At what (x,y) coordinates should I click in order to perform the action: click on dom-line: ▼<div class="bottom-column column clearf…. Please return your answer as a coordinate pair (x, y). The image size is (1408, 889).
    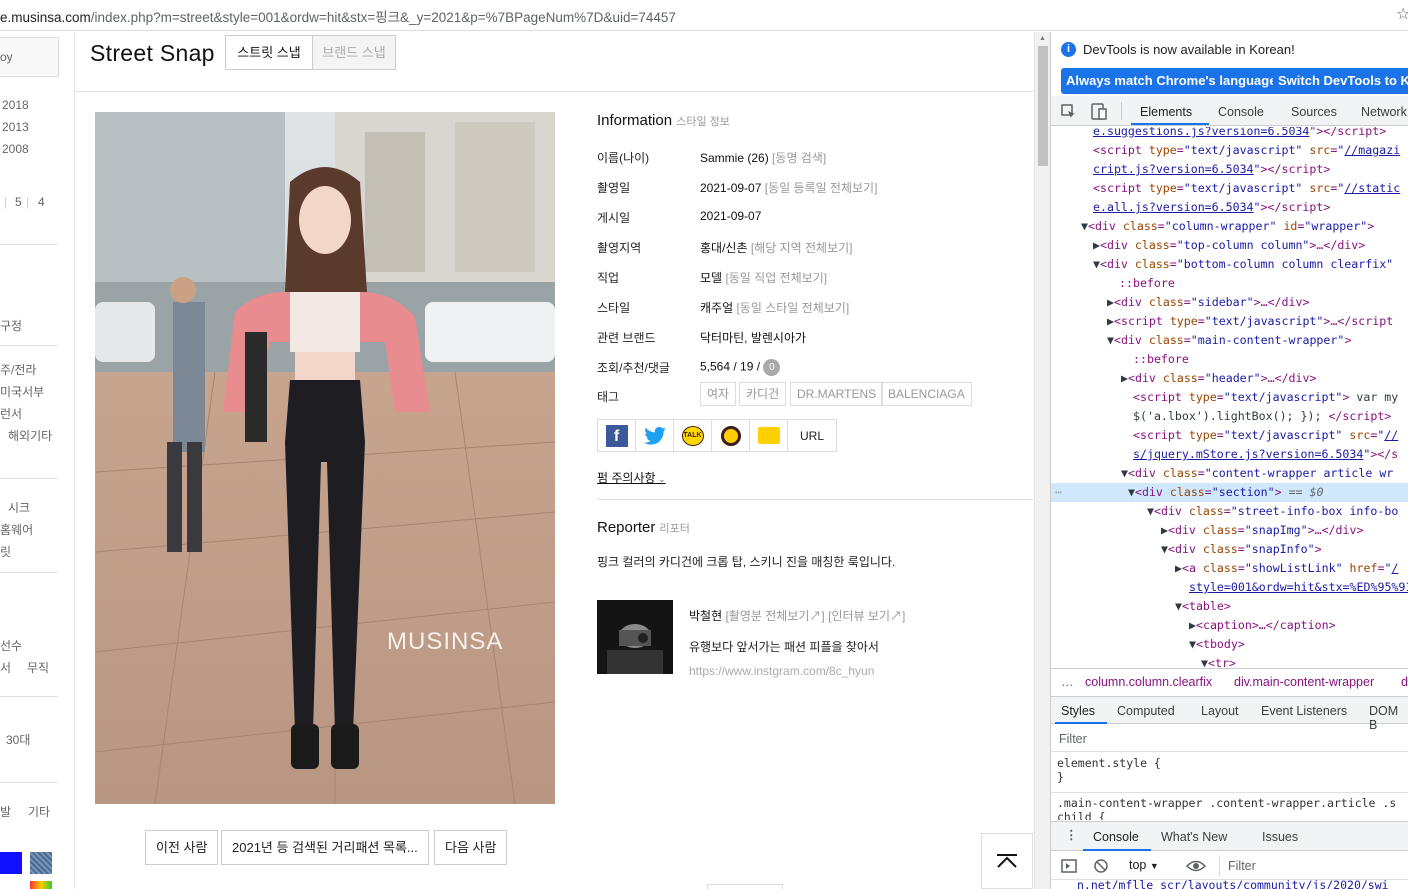
    Looking at the image, I should click on (1243, 264).